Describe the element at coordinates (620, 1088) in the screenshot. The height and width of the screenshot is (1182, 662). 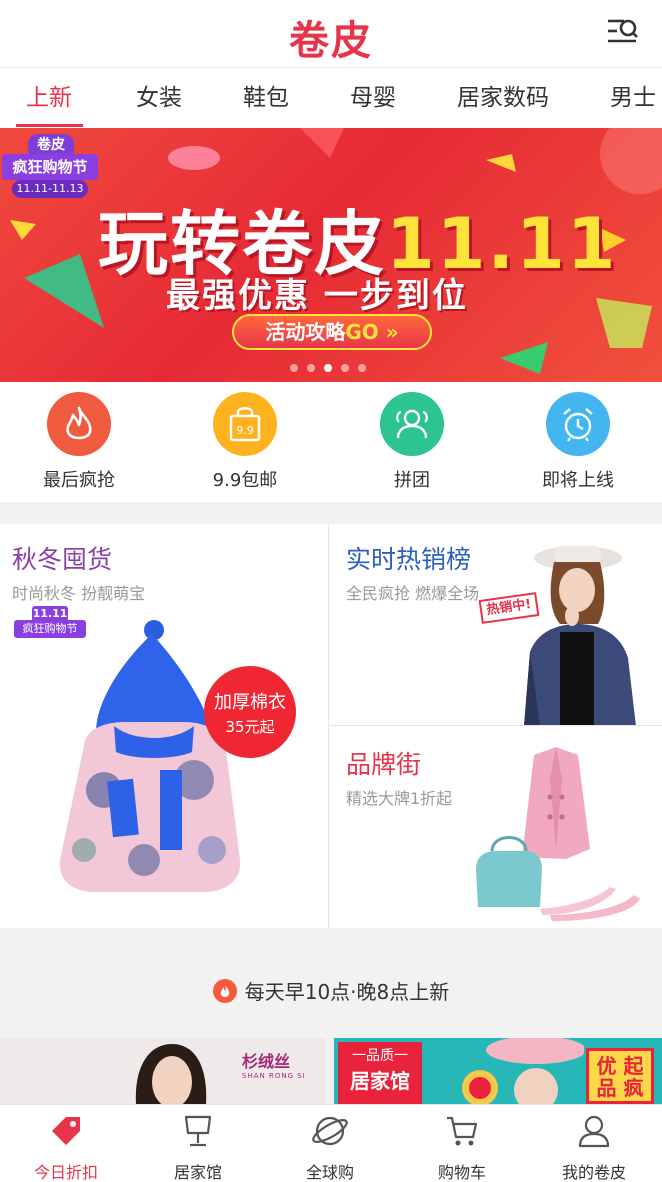
I see `badge-line2: 品 疯` at that location.